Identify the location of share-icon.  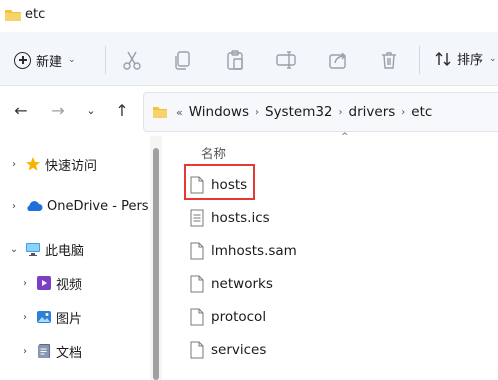
(338, 60).